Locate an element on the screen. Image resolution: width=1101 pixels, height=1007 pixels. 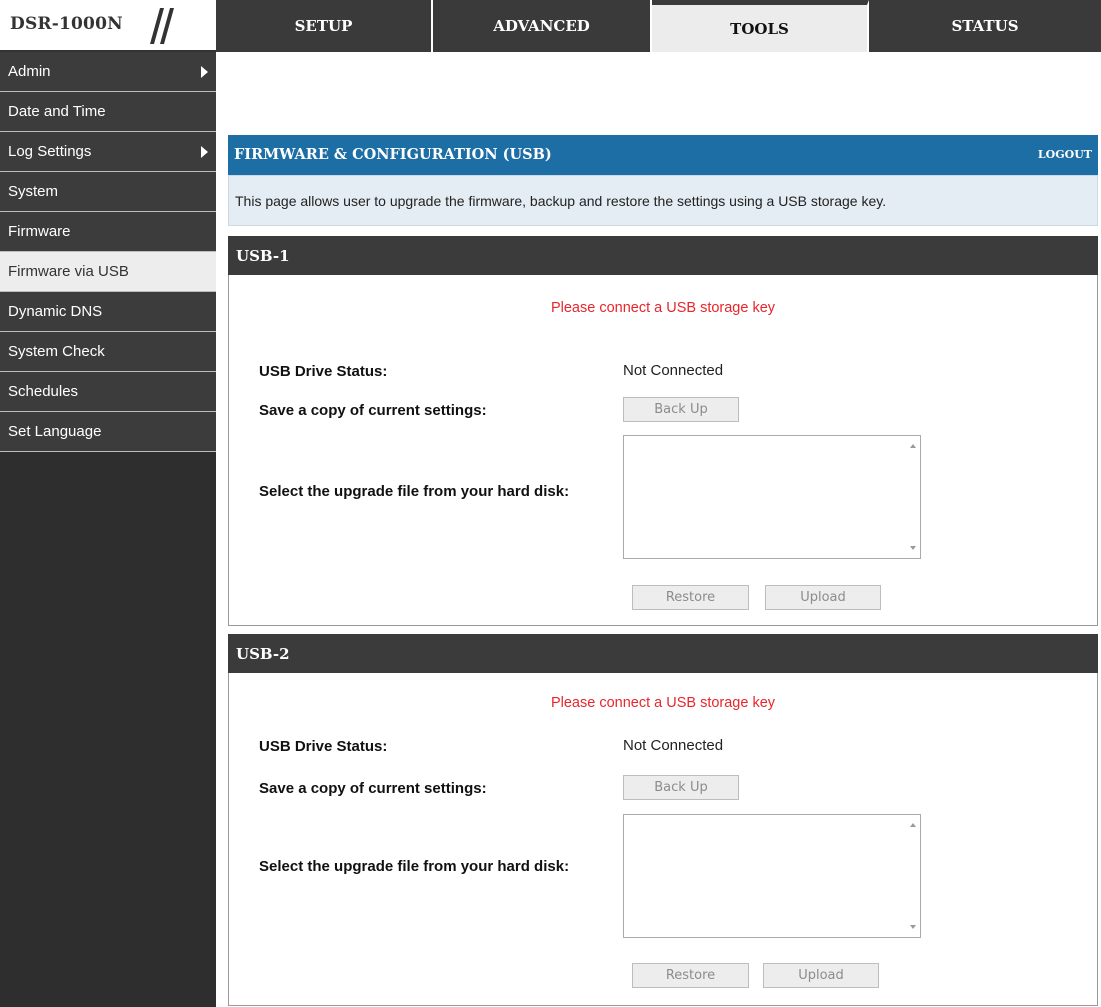
sidebar-item-admin: Admin is located at coordinates (108, 72).